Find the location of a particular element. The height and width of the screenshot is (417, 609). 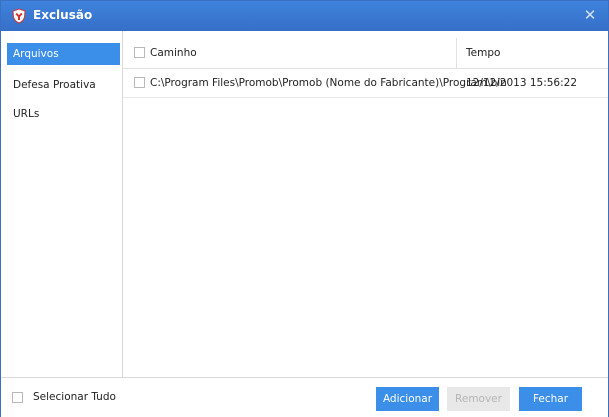

window-title: Exclusão is located at coordinates (63, 15).